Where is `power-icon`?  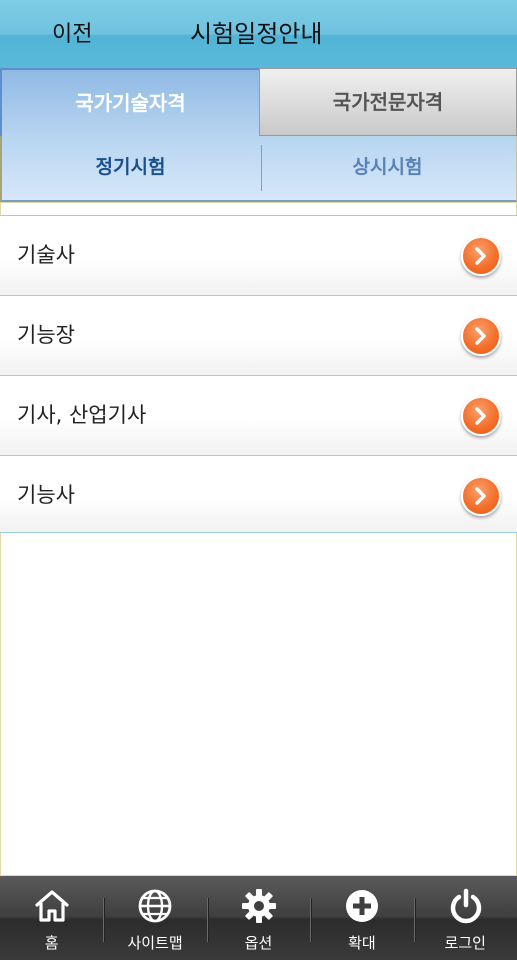 power-icon is located at coordinates (465, 906).